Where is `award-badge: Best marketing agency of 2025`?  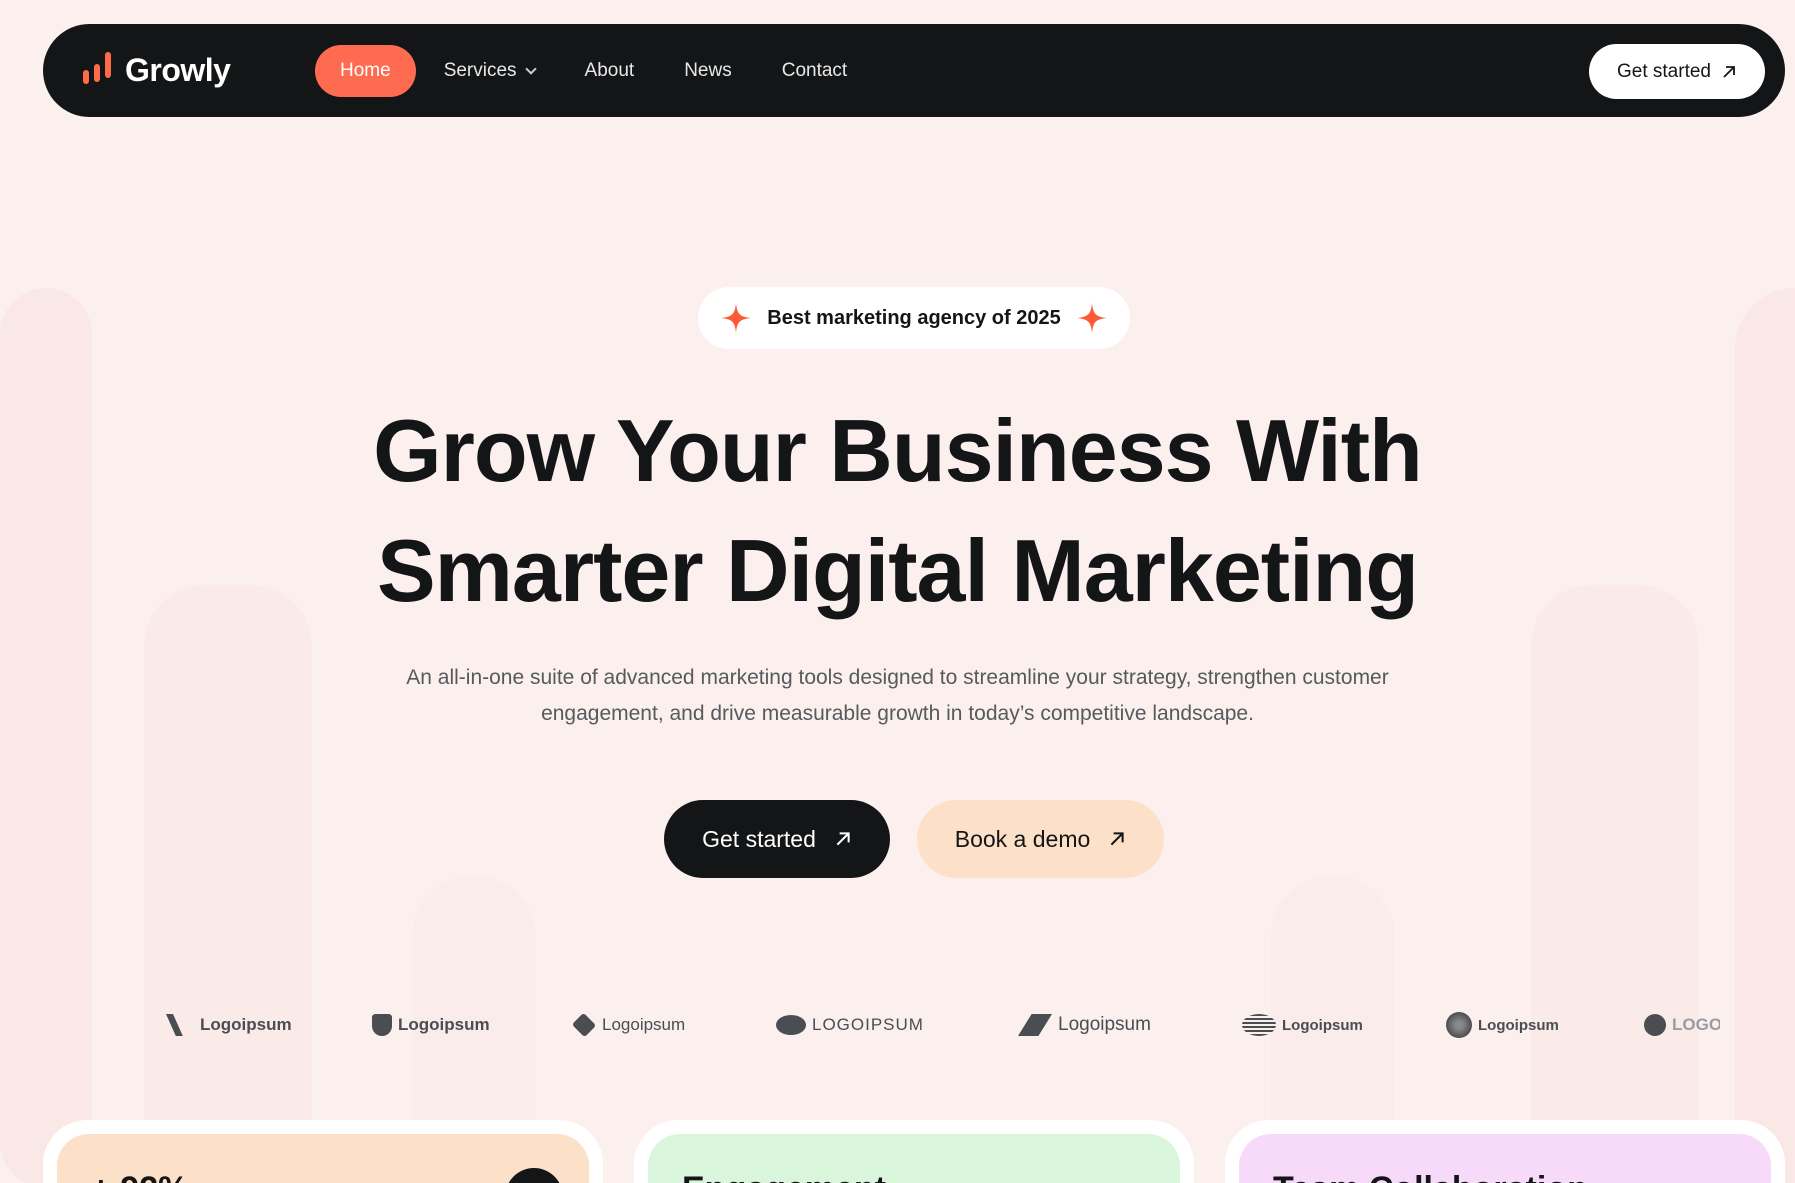
award-badge: Best marketing agency of 2025 is located at coordinates (914, 318).